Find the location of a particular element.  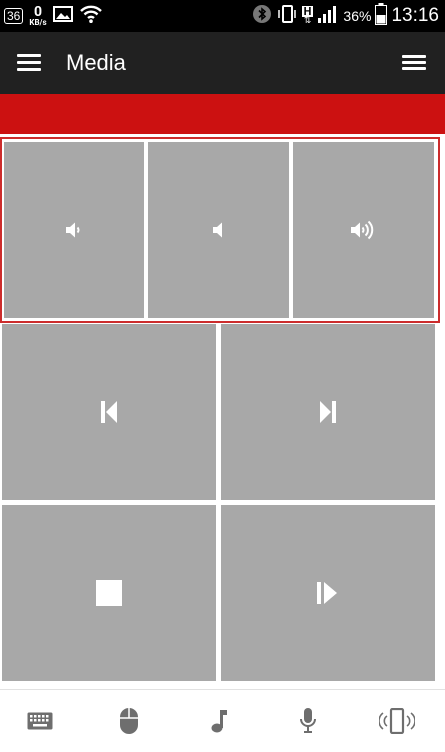

play-pause-button is located at coordinates (328, 593).